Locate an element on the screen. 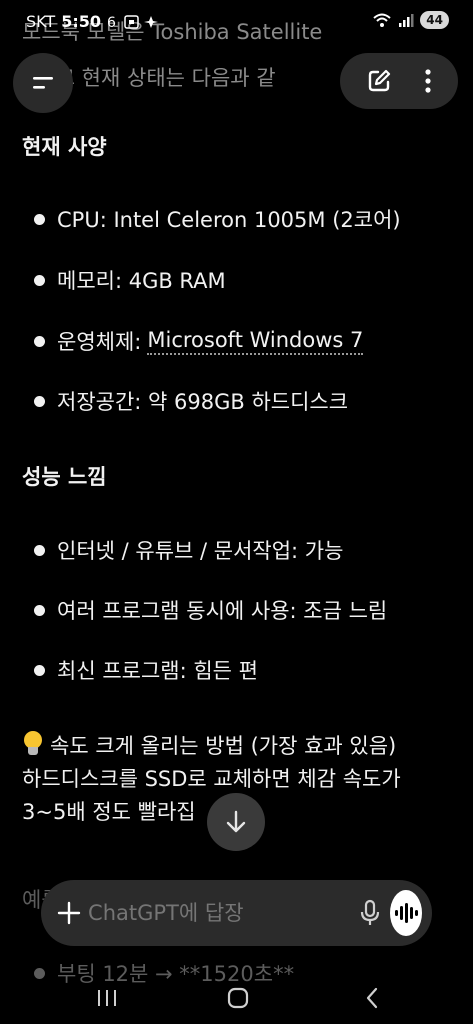 This screenshot has height=1024, width=473. list-item: 메모리: 4GB RAM is located at coordinates (130, 280).